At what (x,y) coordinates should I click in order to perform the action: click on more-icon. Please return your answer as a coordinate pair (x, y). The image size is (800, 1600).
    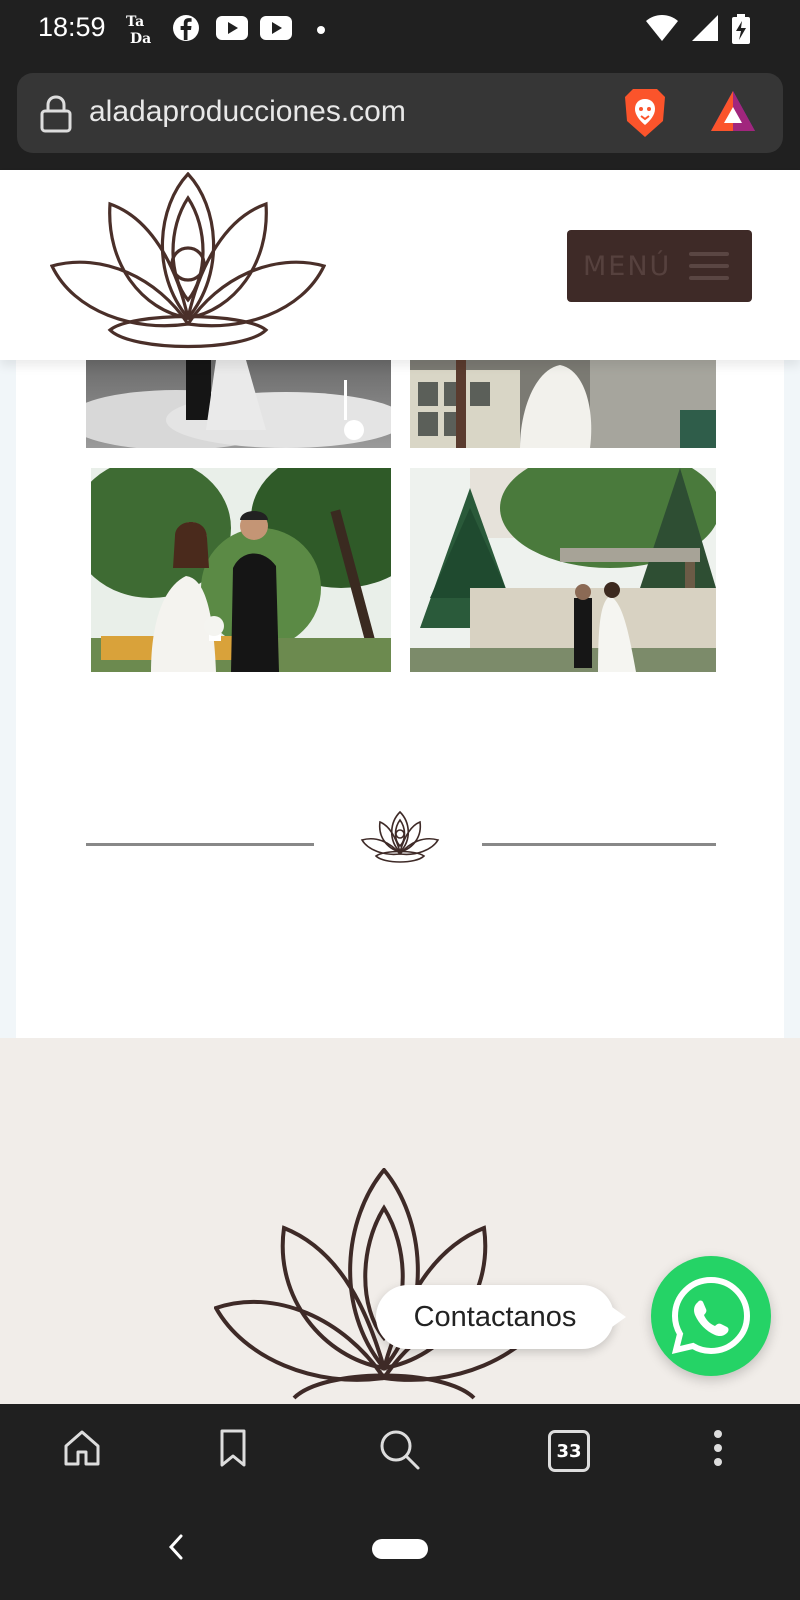
    Looking at the image, I should click on (718, 1448).